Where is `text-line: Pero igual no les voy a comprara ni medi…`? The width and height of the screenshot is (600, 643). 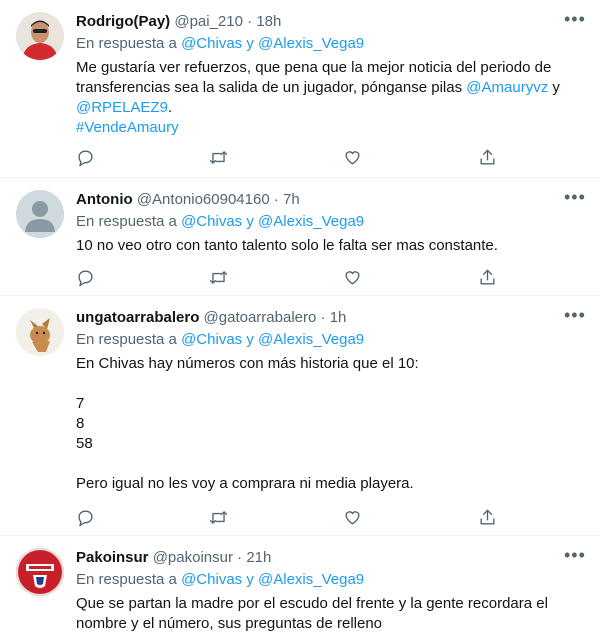
text-line: Pero igual no les voy a comprara ni medi… is located at coordinates (245, 483).